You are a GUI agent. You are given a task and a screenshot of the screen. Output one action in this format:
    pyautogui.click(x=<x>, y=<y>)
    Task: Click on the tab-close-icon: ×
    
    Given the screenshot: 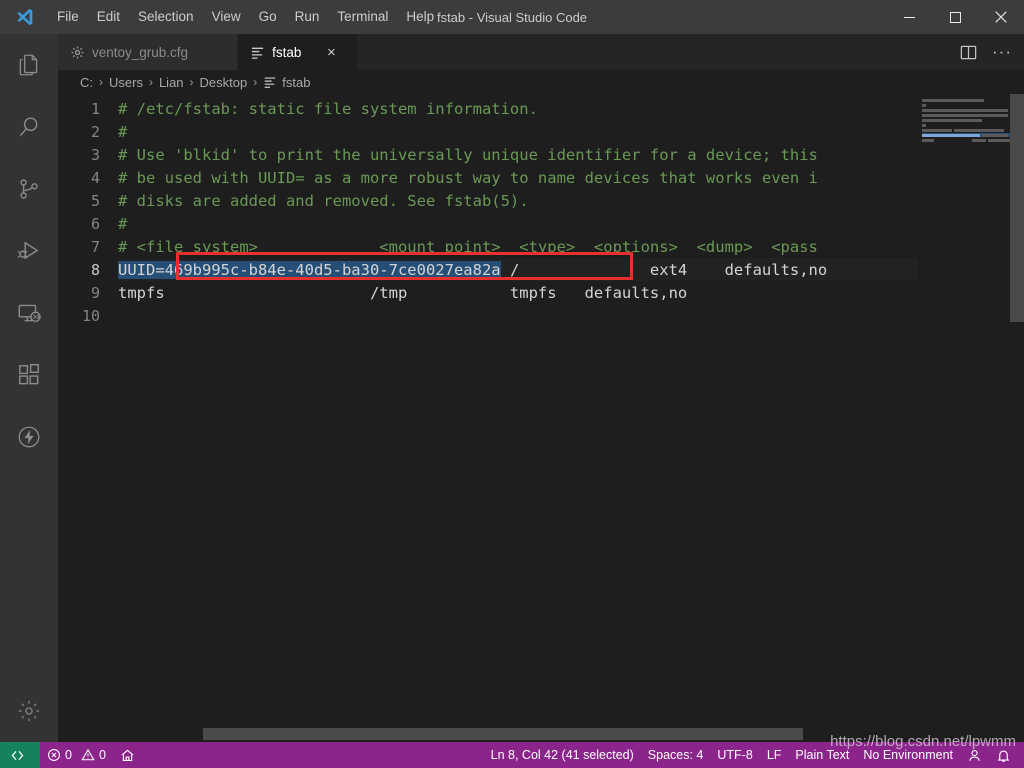 What is the action you would take?
    pyautogui.click(x=331, y=52)
    